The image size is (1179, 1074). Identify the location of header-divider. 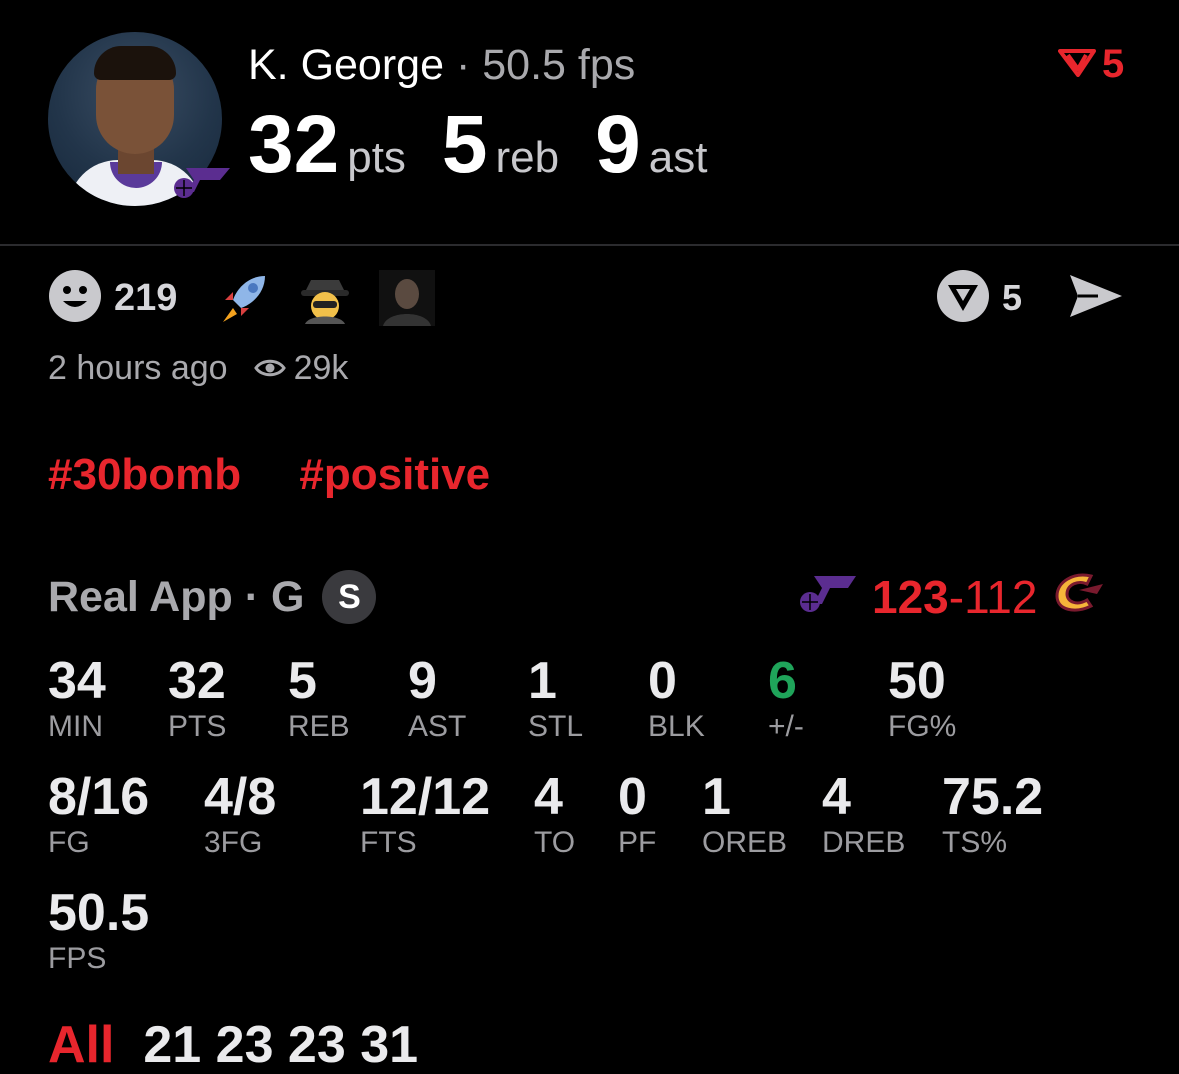
(589, 245).